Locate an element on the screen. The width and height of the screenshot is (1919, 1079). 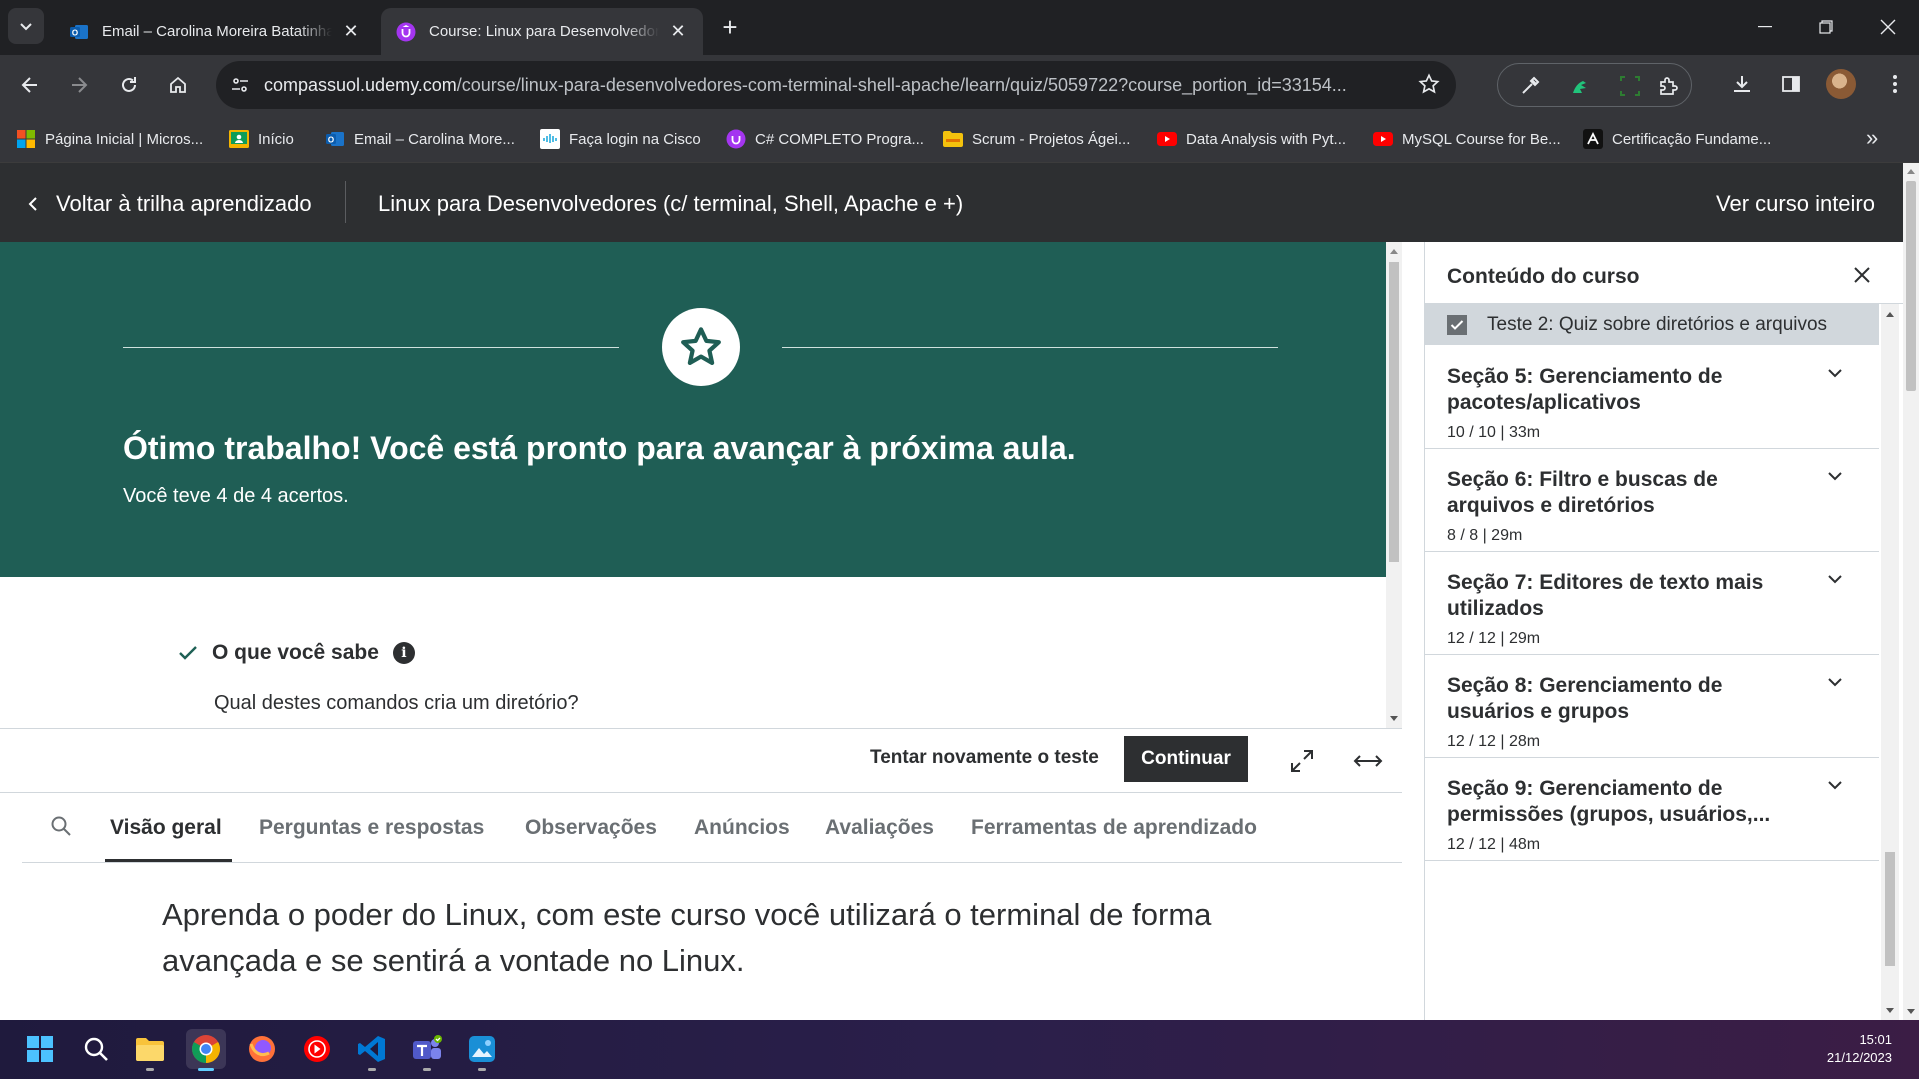
banner-divider-left is located at coordinates (371, 347).